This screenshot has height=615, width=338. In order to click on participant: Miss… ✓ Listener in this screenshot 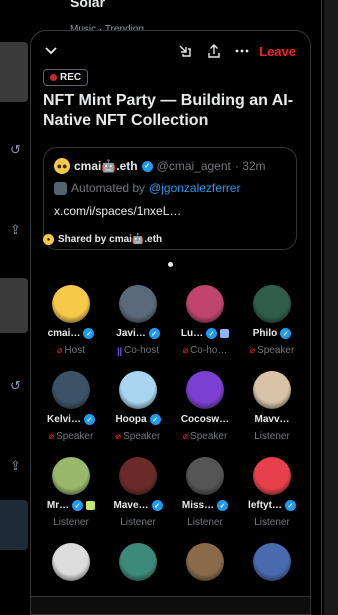, I will do `click(205, 499)`.